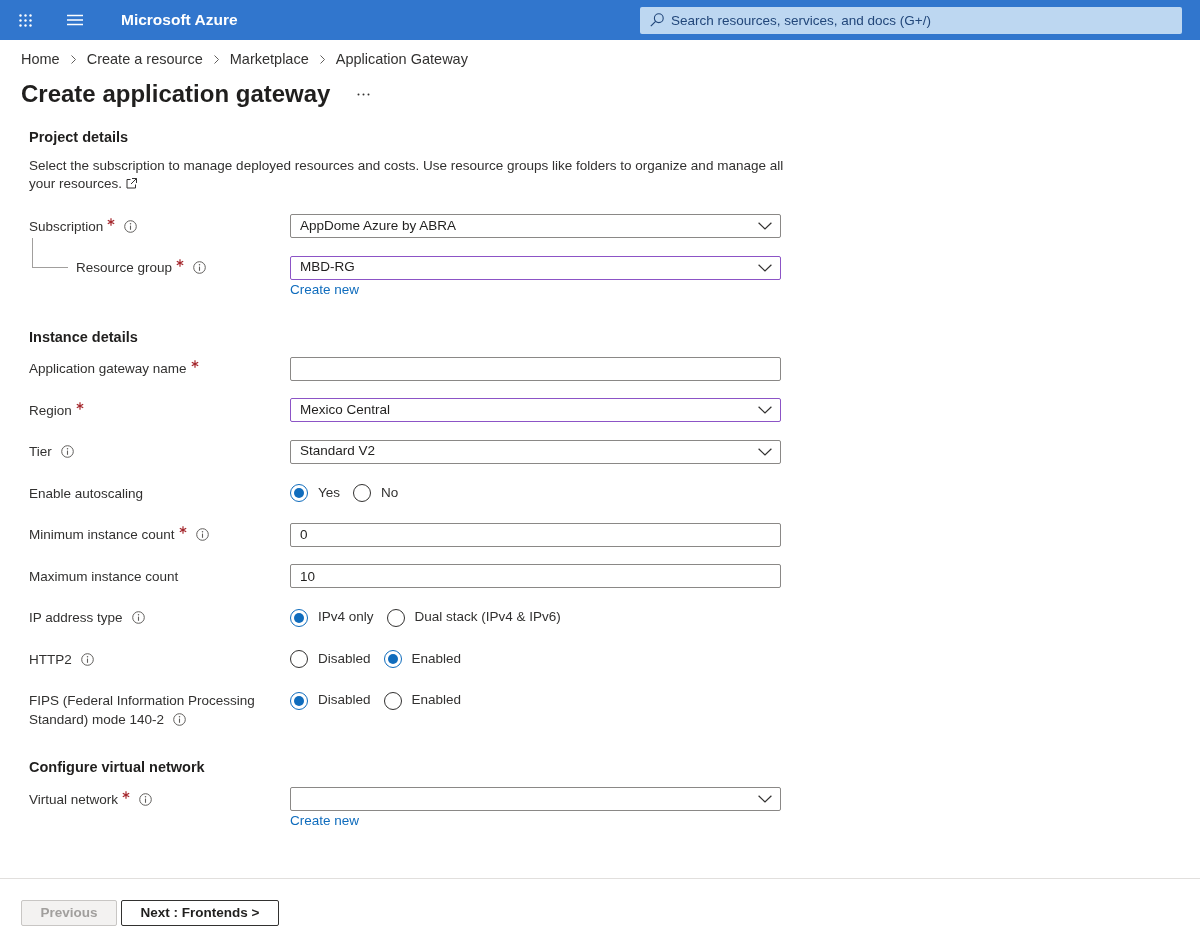  I want to click on field-label: Enable autoscaling, so click(86, 493).